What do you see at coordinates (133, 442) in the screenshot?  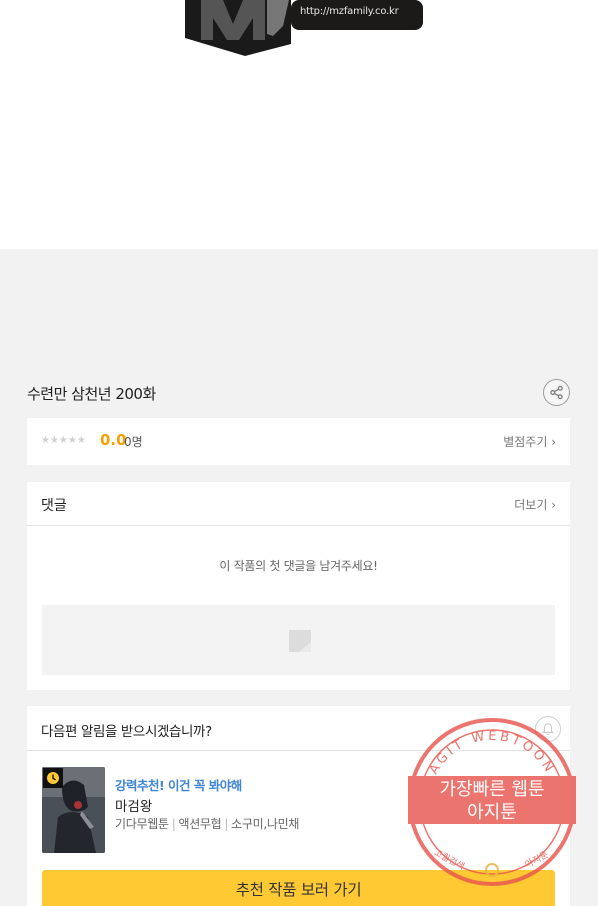 I see `rating-count: 0명` at bounding box center [133, 442].